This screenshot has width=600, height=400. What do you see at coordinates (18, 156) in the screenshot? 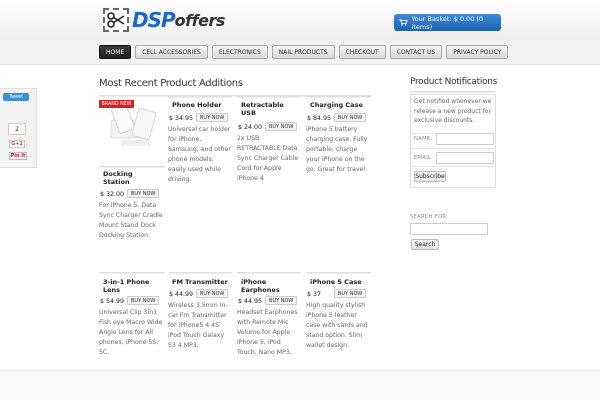
I see `pinit-button: Pin it` at bounding box center [18, 156].